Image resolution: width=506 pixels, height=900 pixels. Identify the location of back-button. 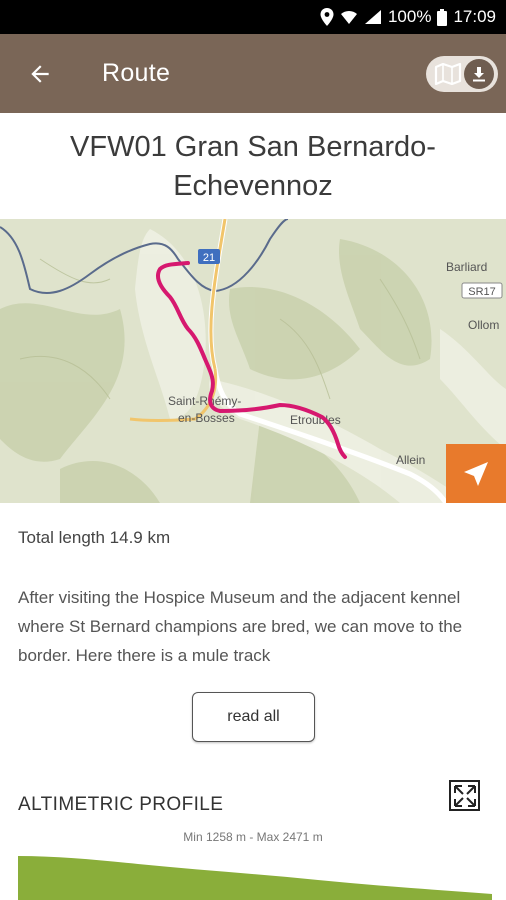
(40, 74).